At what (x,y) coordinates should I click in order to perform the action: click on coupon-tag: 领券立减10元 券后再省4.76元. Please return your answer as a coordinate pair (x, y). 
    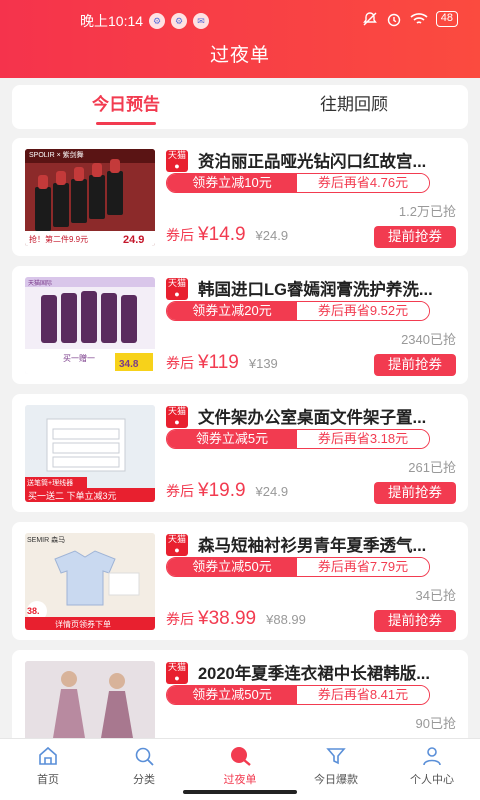
    Looking at the image, I should click on (298, 183).